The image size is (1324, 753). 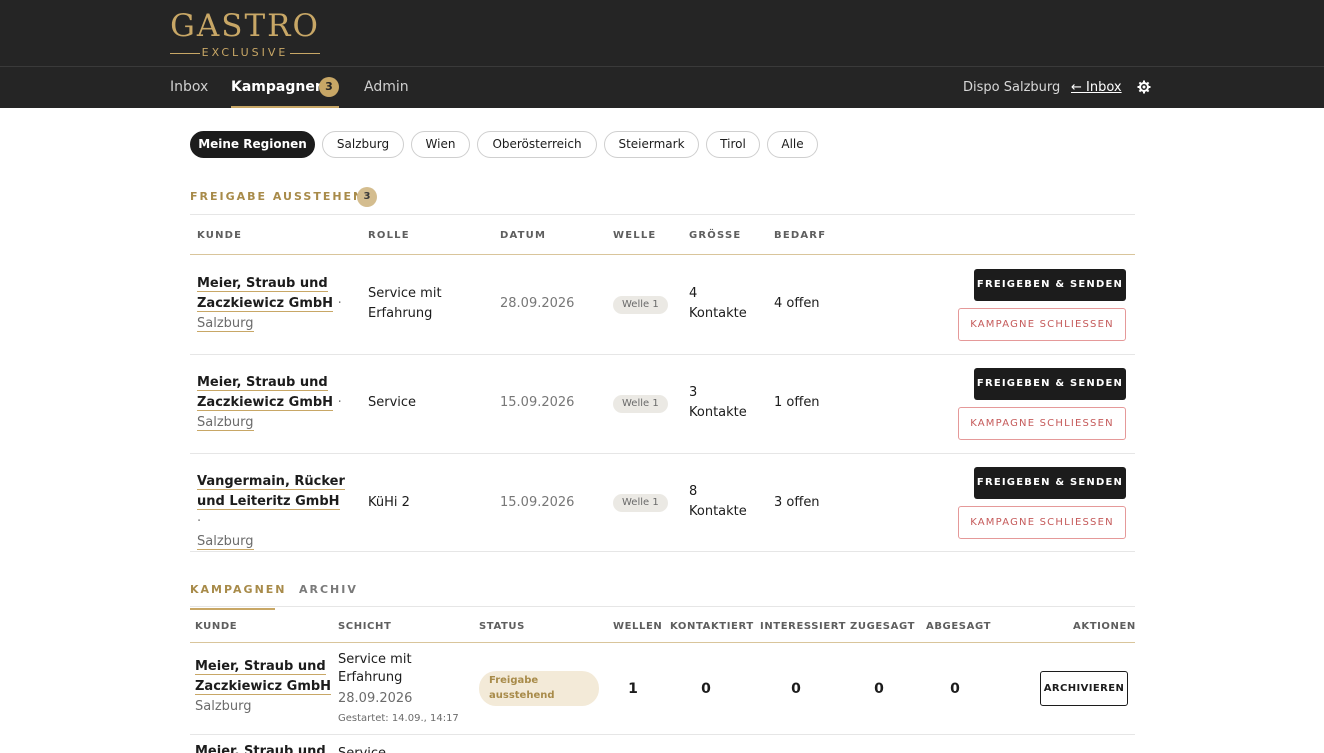 I want to click on brand-logo: GASTRO EXCLUSIVE, so click(x=245, y=35).